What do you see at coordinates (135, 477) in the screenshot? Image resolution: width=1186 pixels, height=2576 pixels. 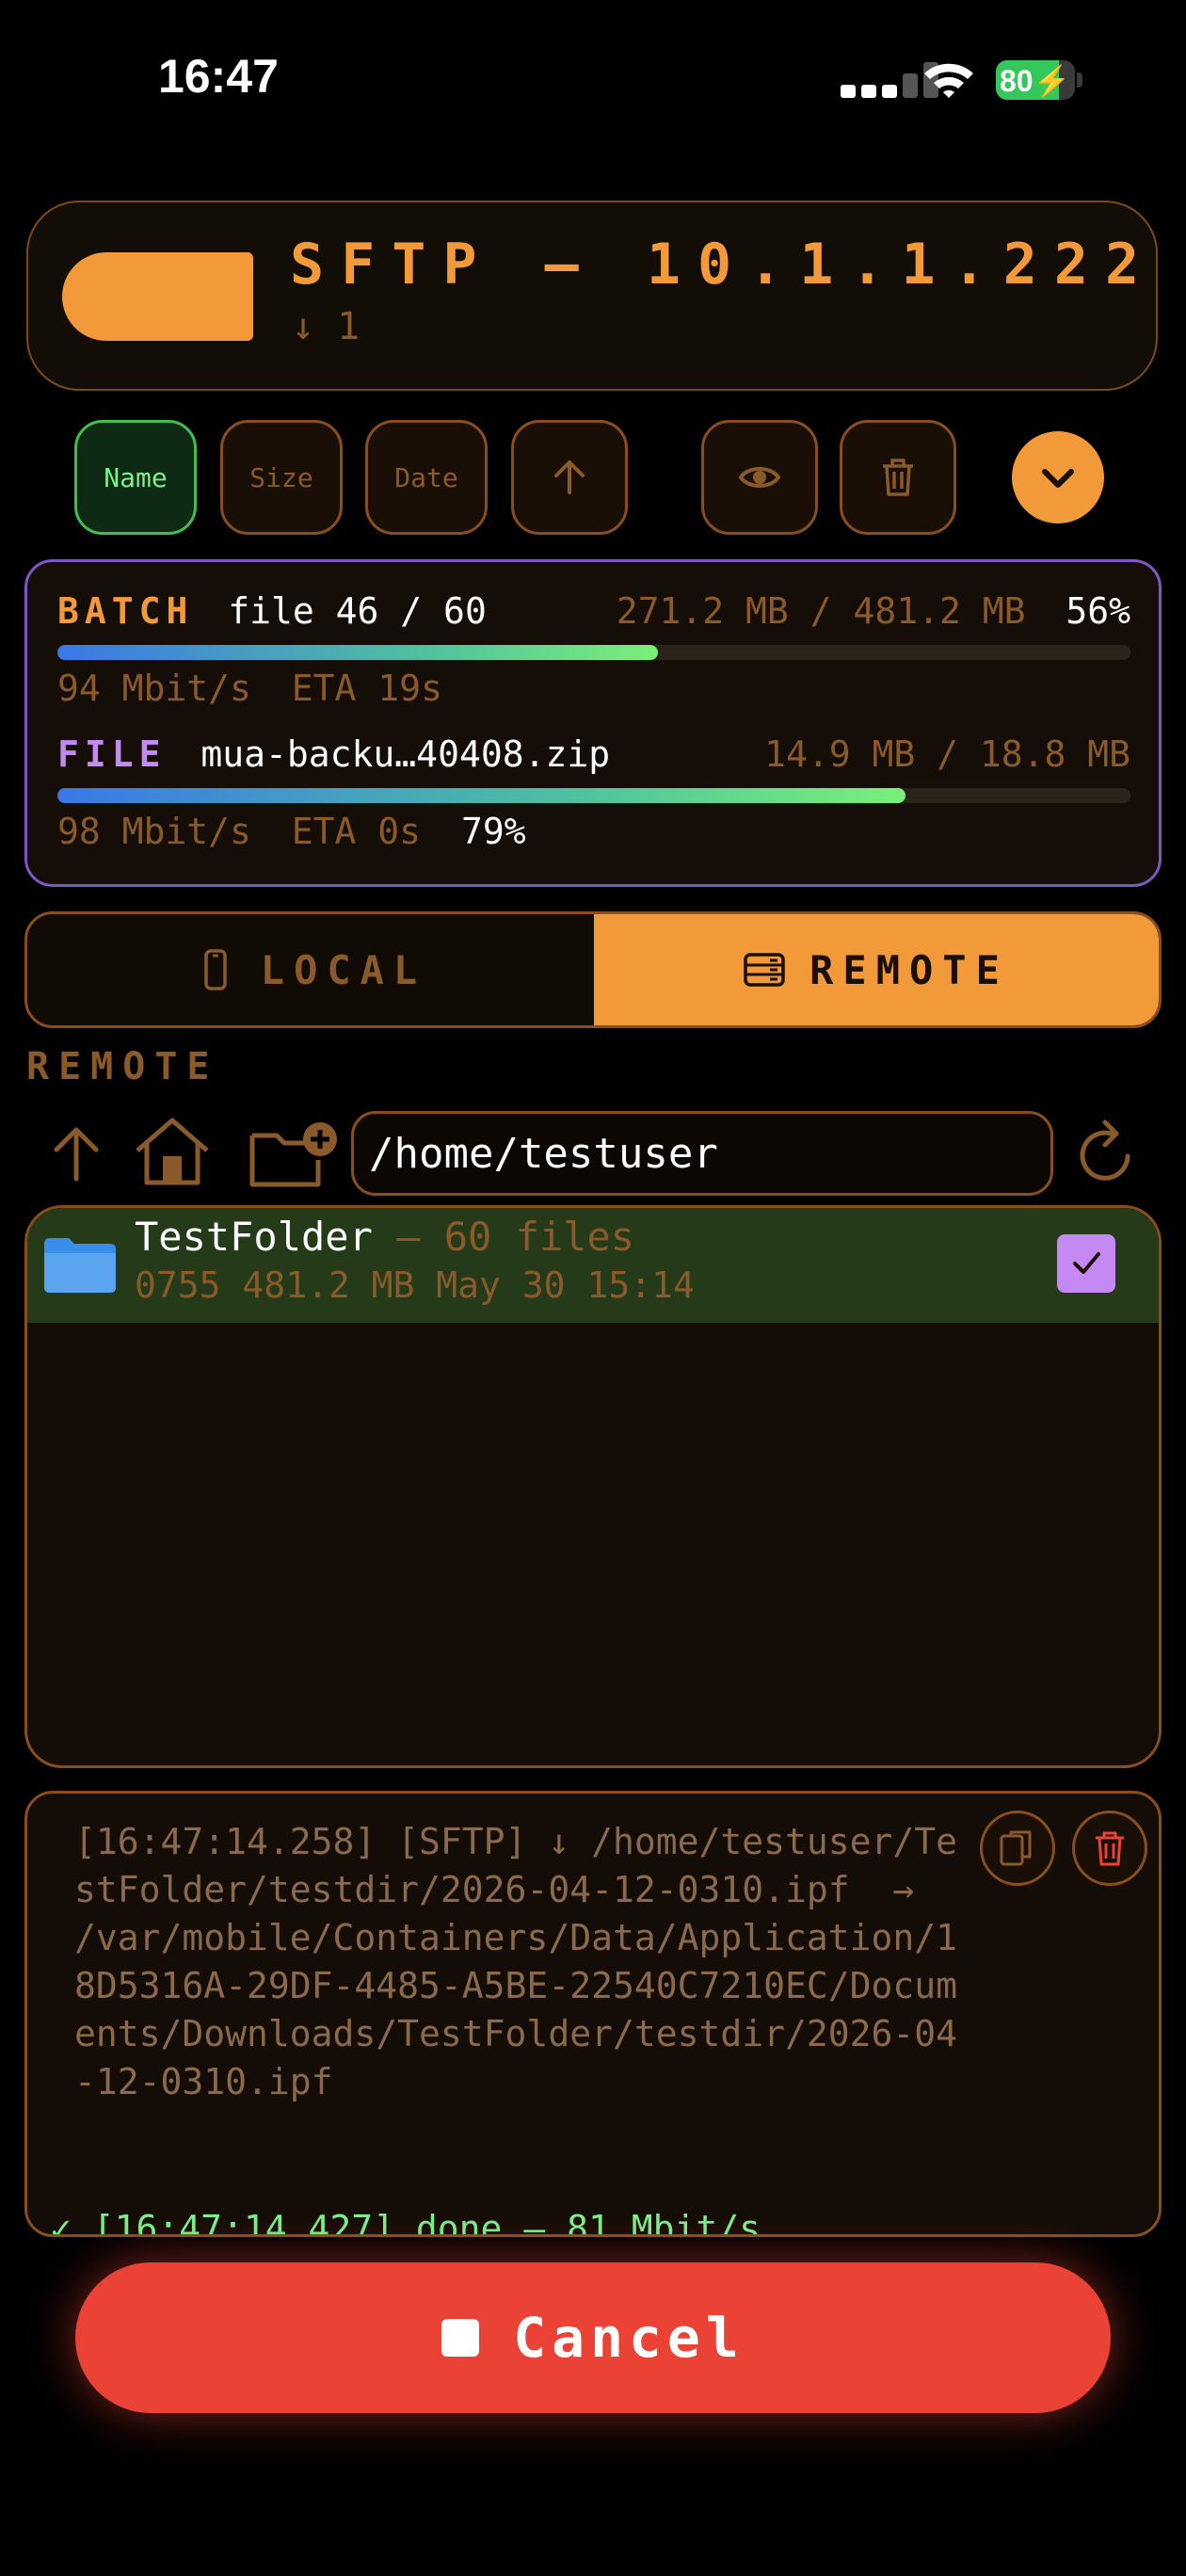 I see `sort-name-button: Name` at bounding box center [135, 477].